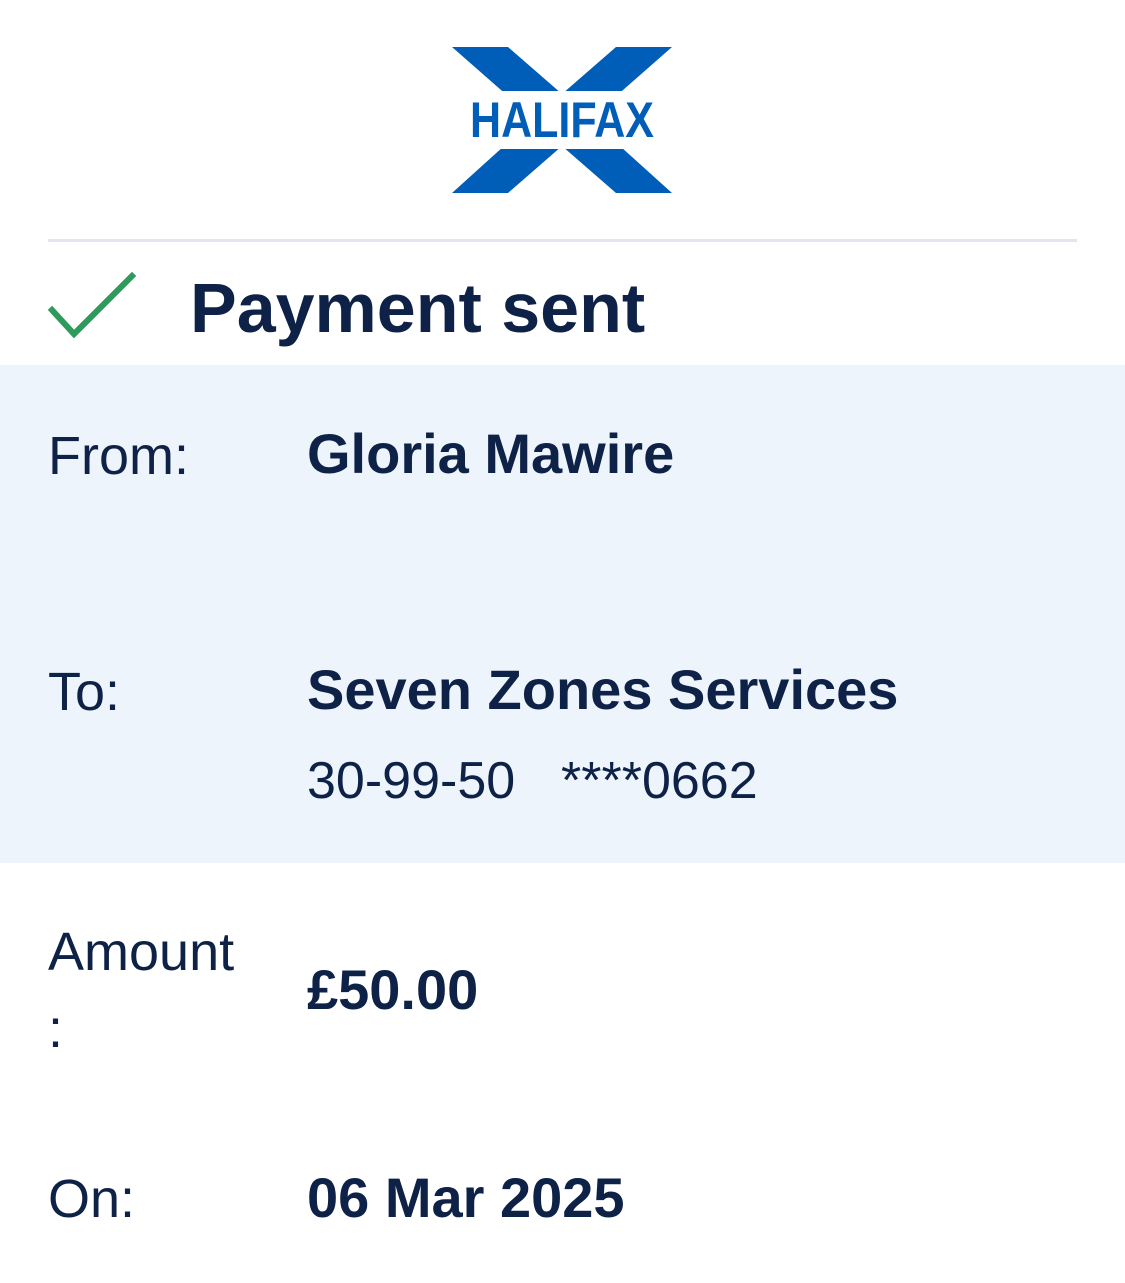 This screenshot has height=1283, width=1125. What do you see at coordinates (411, 781) in the screenshot?
I see `sort-code: 30-99-50` at bounding box center [411, 781].